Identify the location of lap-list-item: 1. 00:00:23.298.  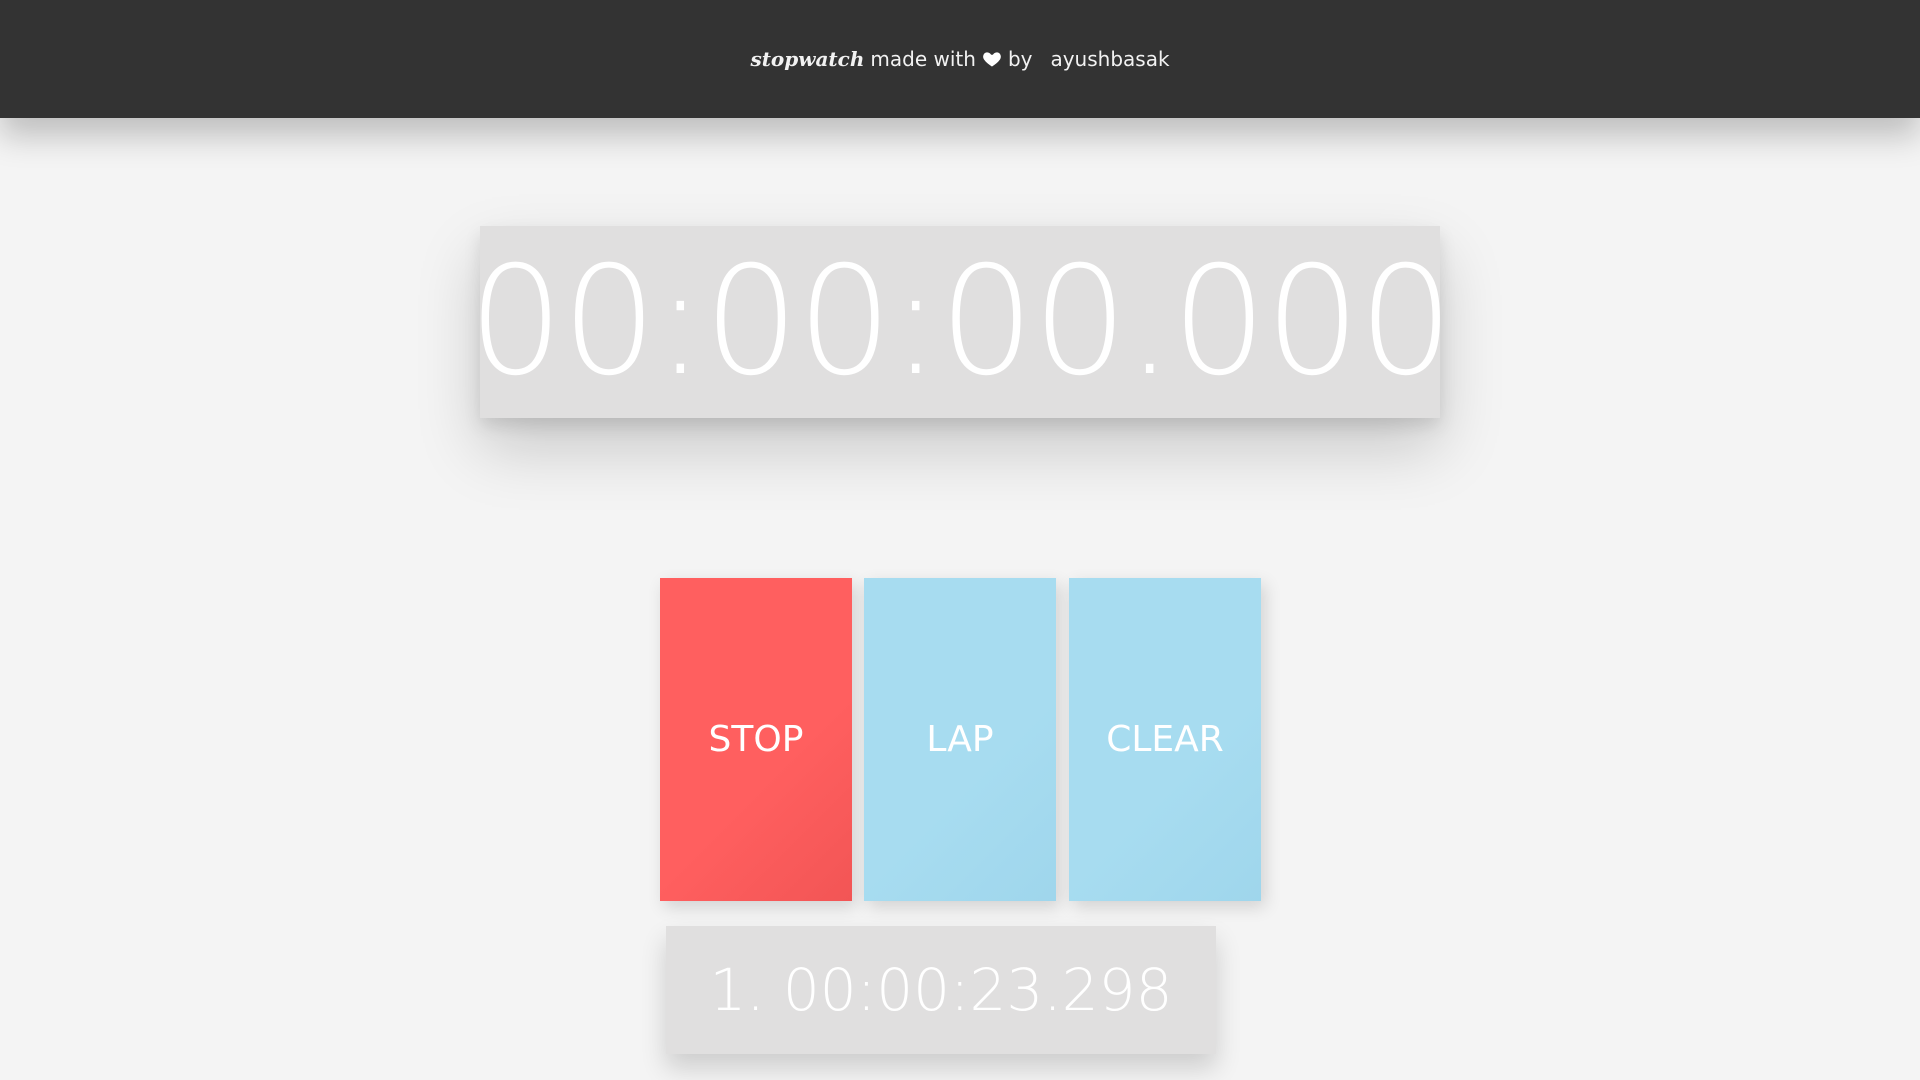
(941, 990).